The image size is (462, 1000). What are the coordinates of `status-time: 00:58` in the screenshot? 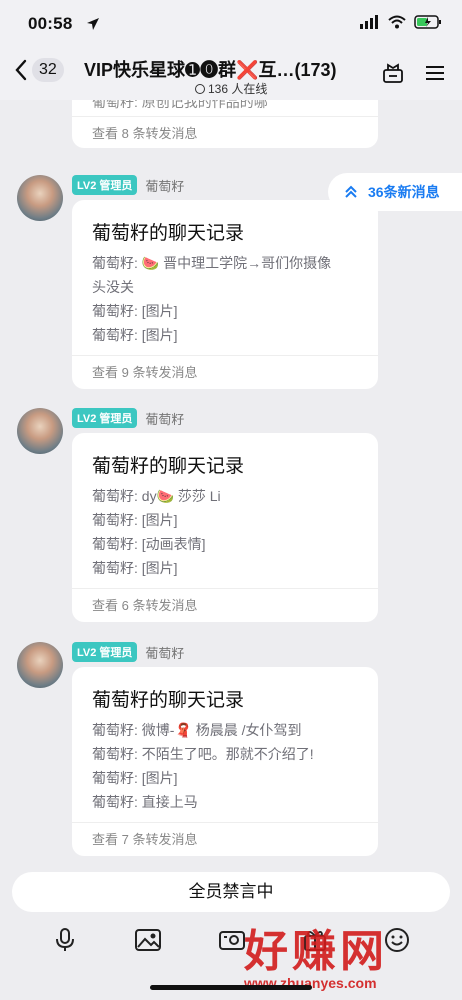 It's located at (50, 23).